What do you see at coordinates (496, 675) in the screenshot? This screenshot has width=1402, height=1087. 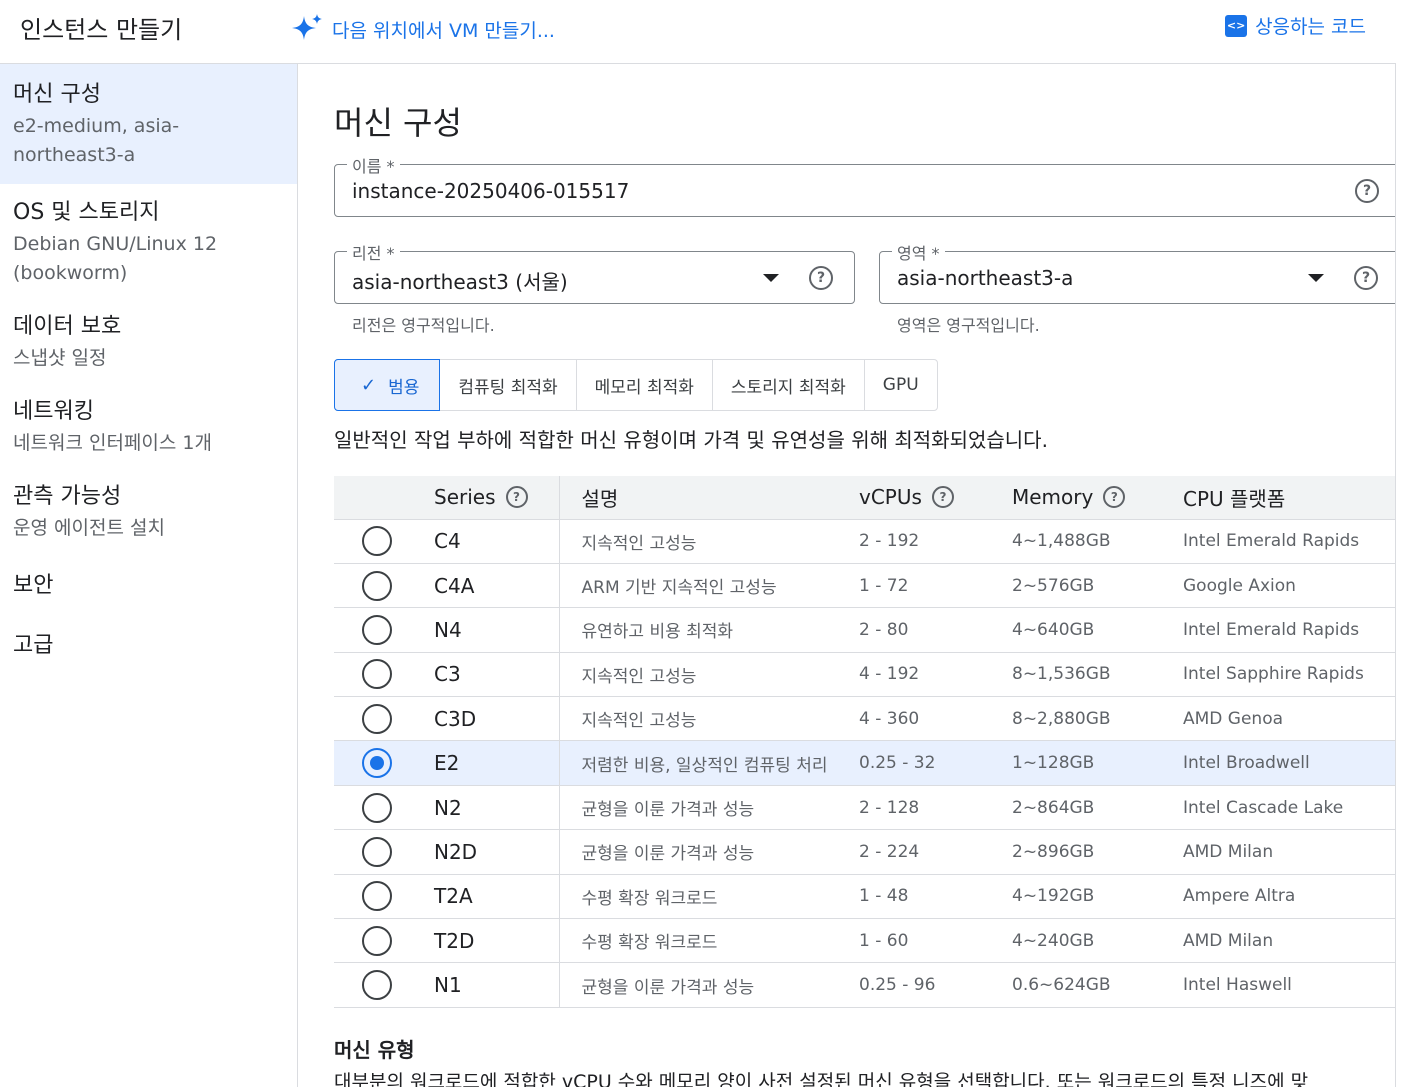 I see `series-name: C3` at bounding box center [496, 675].